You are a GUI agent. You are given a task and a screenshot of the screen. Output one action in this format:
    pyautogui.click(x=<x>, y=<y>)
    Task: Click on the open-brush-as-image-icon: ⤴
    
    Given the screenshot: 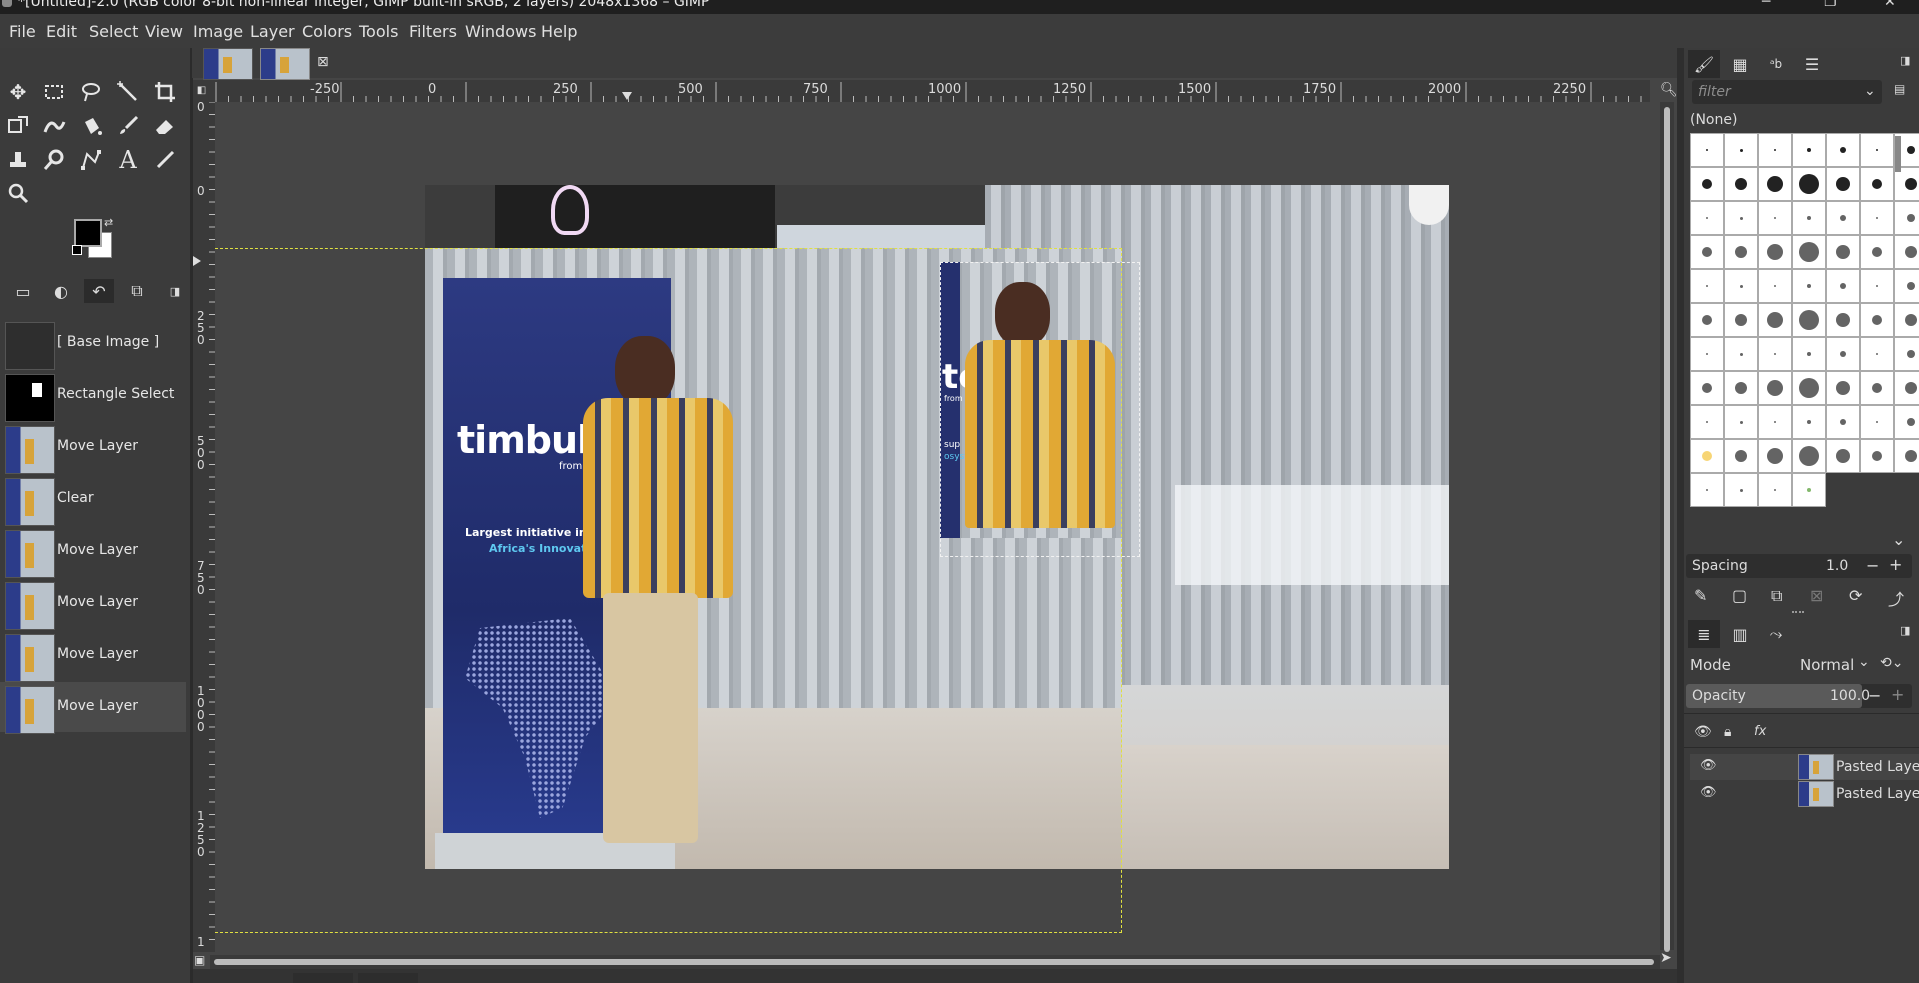 What is the action you would take?
    pyautogui.click(x=1896, y=598)
    